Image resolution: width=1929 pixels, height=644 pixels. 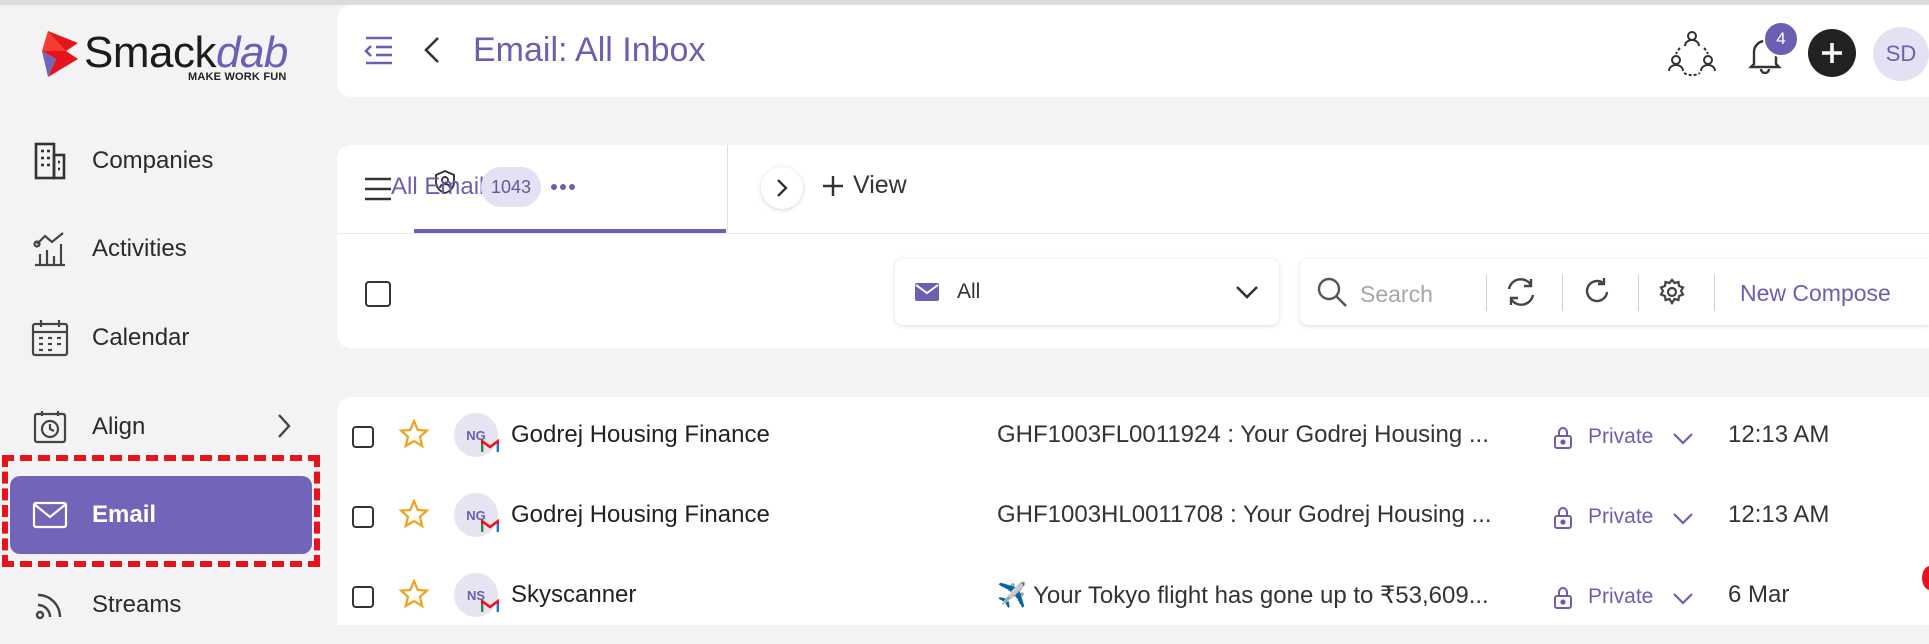 I want to click on add-button, so click(x=1832, y=53).